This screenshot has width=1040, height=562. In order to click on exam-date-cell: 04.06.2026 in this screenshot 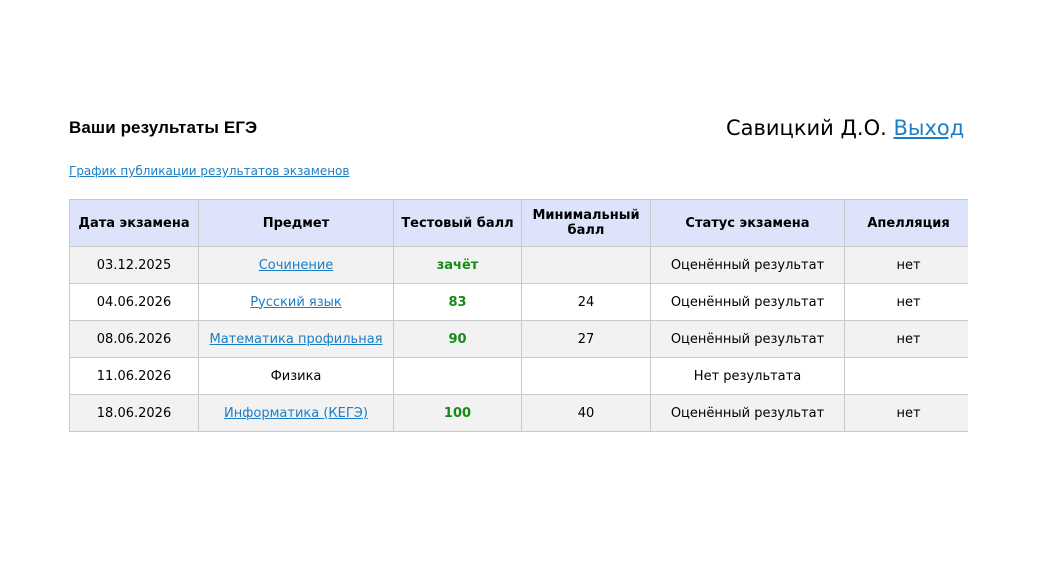, I will do `click(134, 302)`.